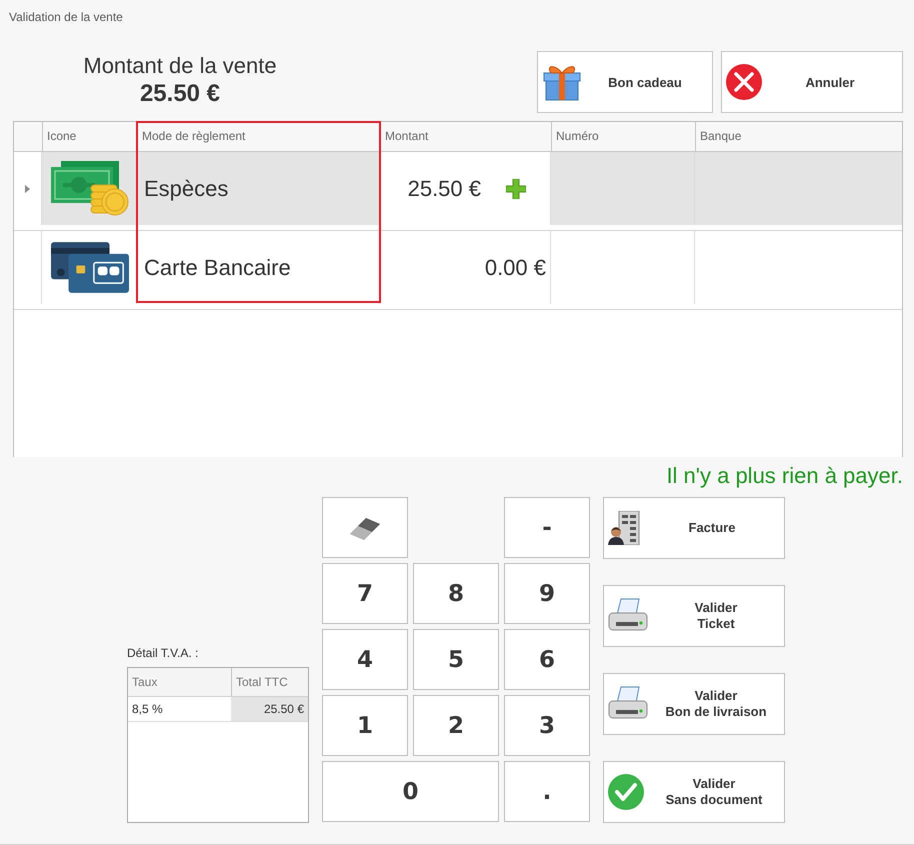 The height and width of the screenshot is (845, 914). Describe the element at coordinates (562, 82) in the screenshot. I see `gift-icon` at that location.